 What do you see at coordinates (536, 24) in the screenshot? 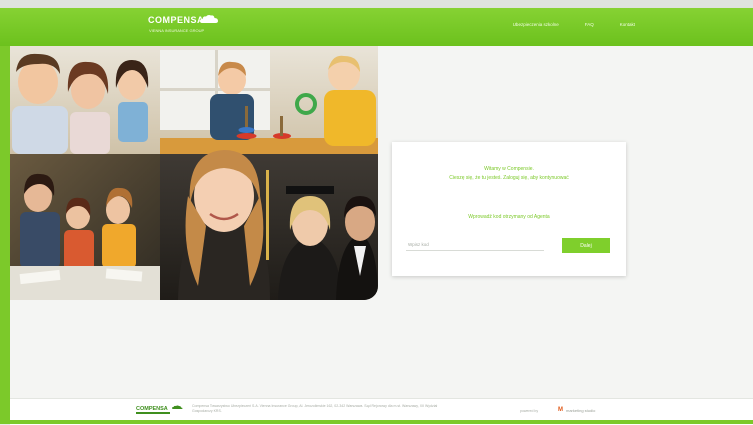
I see `nav-link-school-insurance: Ubezpieczenia szkolne` at bounding box center [536, 24].